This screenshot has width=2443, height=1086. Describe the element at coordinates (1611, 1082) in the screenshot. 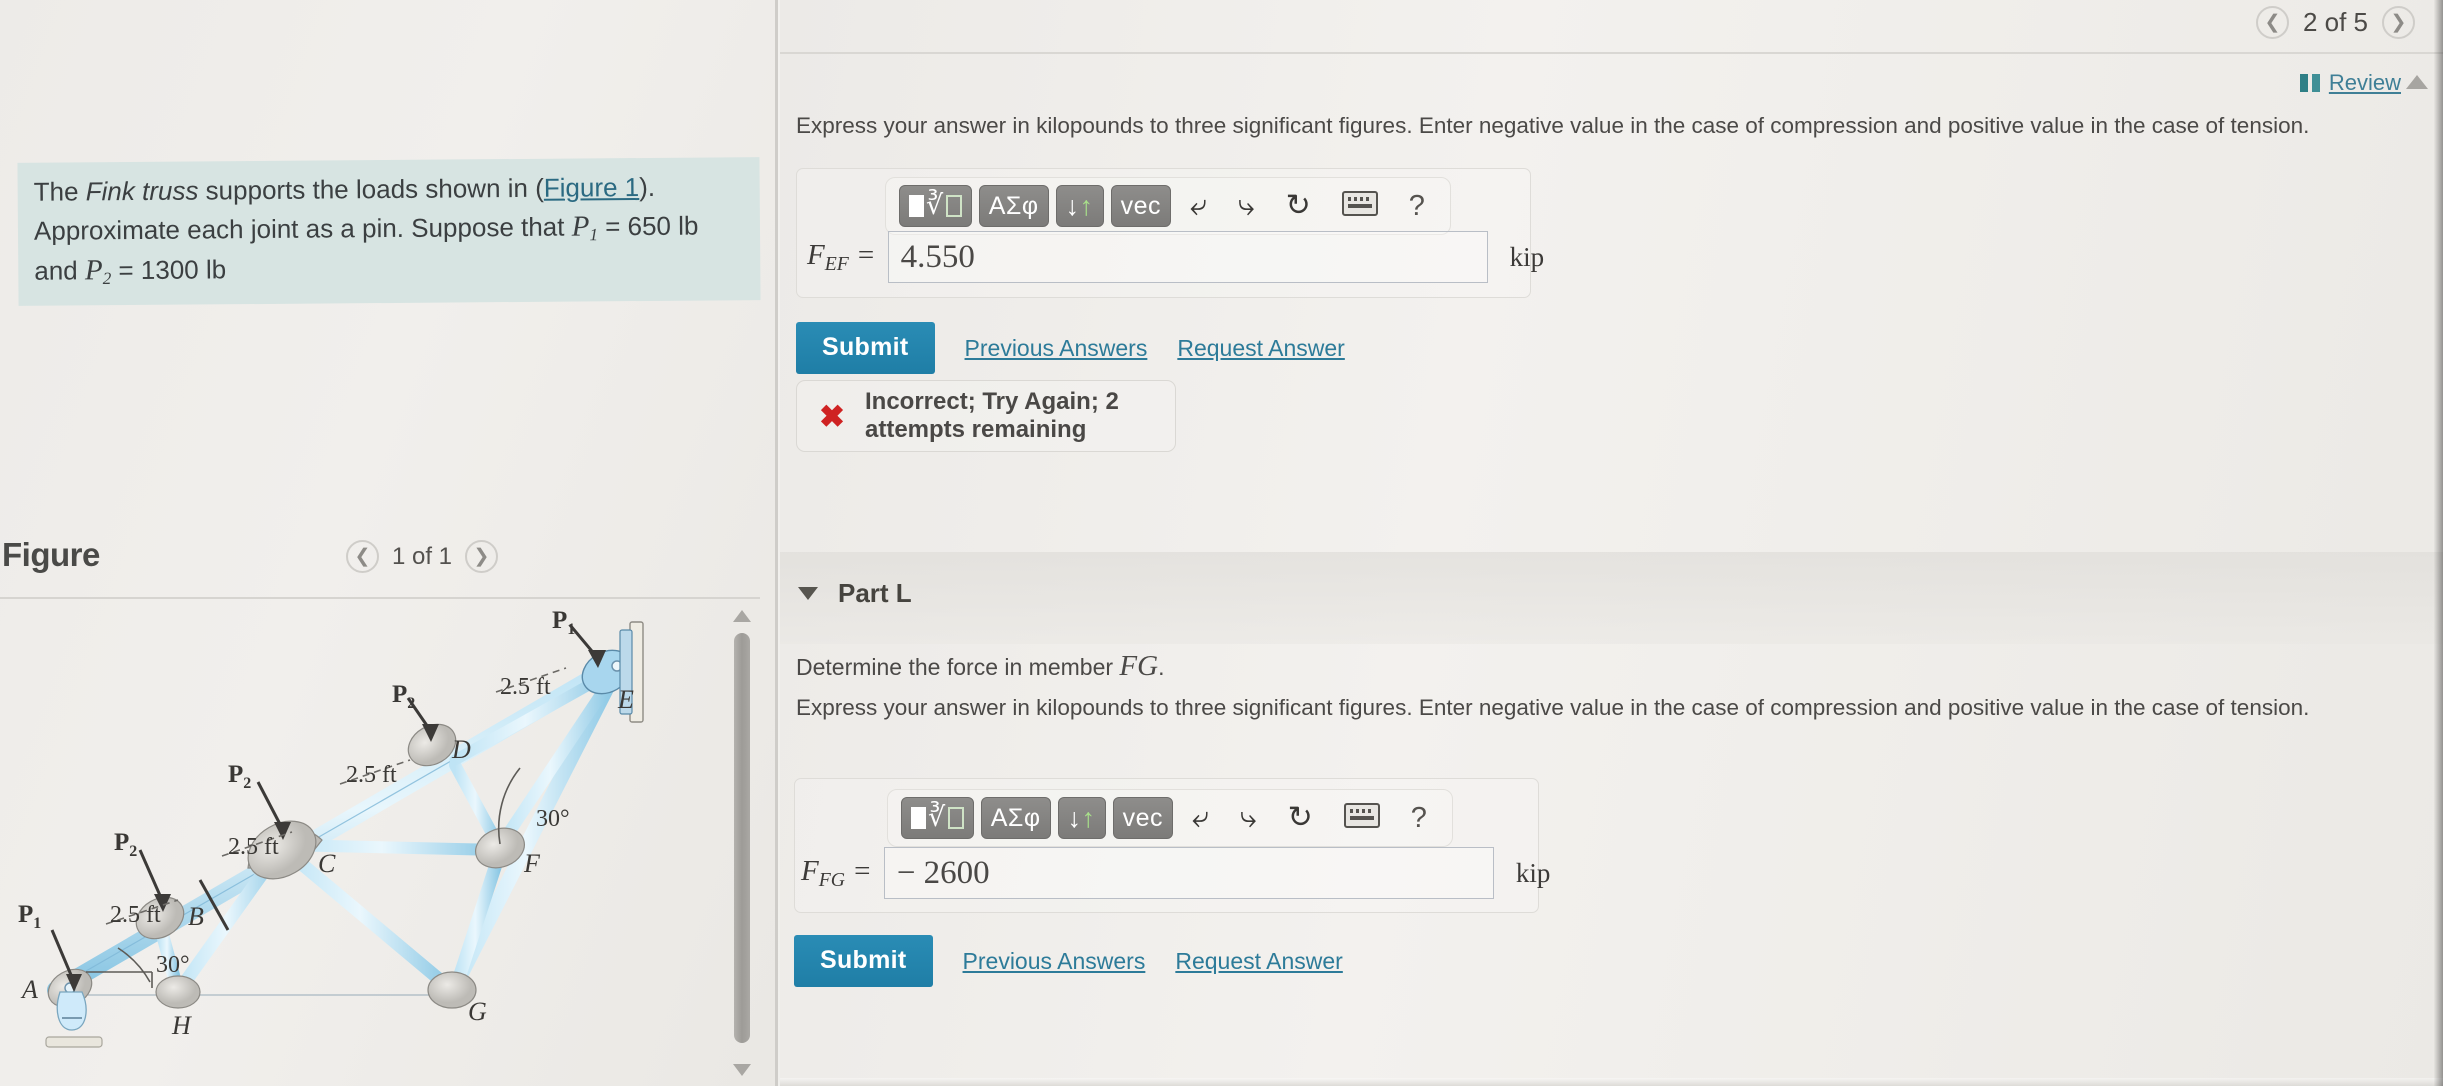

I see `bottom-strip` at that location.